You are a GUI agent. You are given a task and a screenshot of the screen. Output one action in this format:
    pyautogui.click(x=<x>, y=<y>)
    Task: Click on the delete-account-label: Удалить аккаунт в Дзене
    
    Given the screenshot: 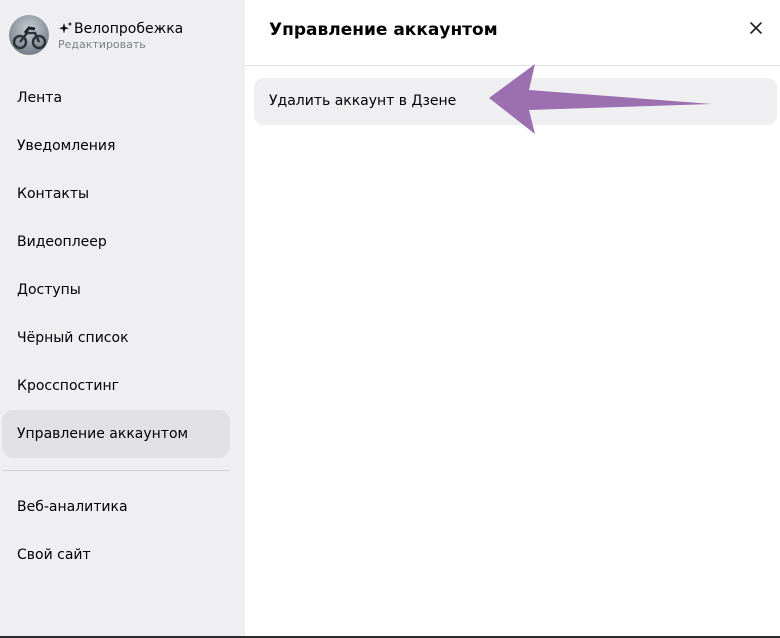 What is the action you would take?
    pyautogui.click(x=363, y=101)
    